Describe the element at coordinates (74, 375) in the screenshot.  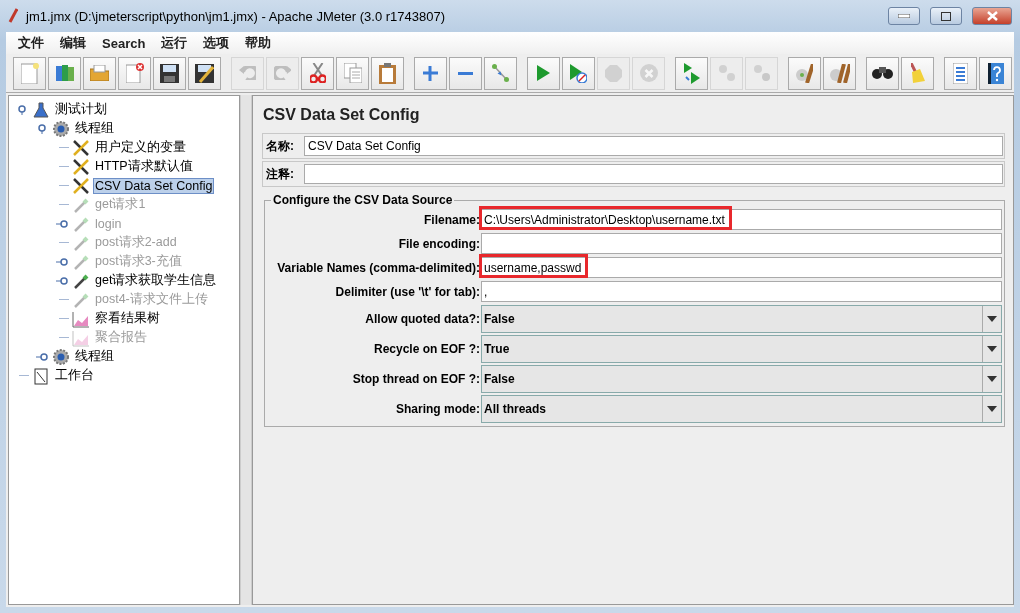
I see `tree-node: 工作台` at that location.